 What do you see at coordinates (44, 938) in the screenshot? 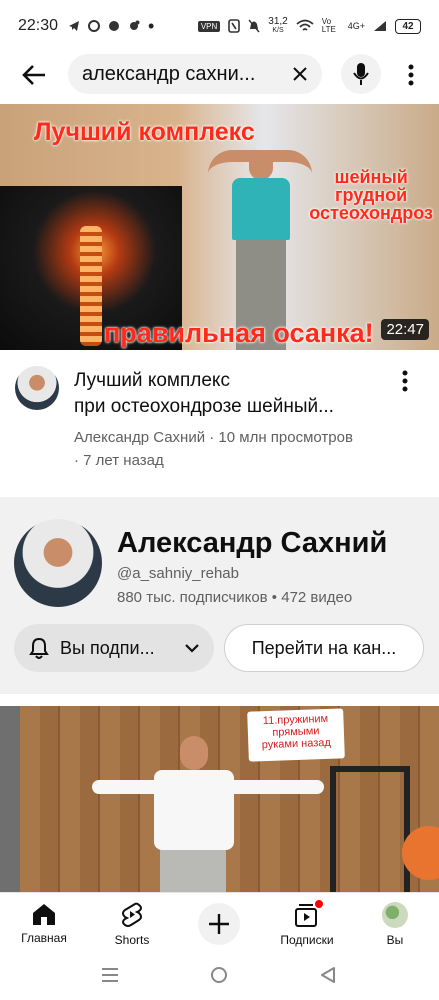
I see `nav-home-label: Главная` at bounding box center [44, 938].